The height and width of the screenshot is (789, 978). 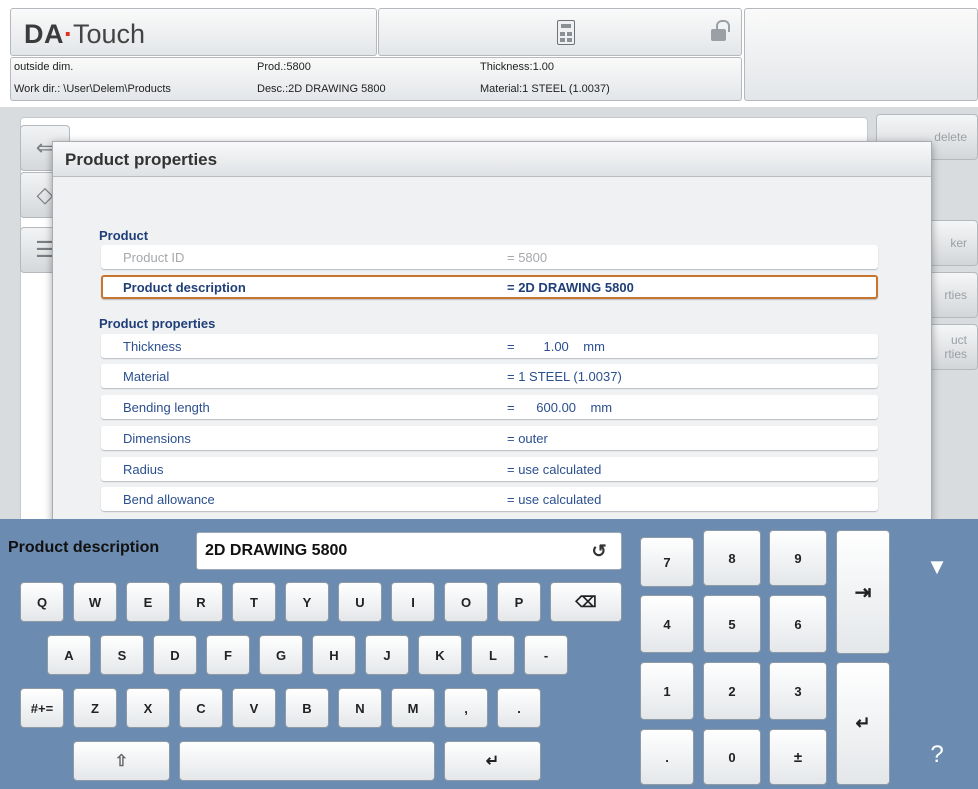 What do you see at coordinates (466, 708) in the screenshot?
I see `key-comma: ,` at bounding box center [466, 708].